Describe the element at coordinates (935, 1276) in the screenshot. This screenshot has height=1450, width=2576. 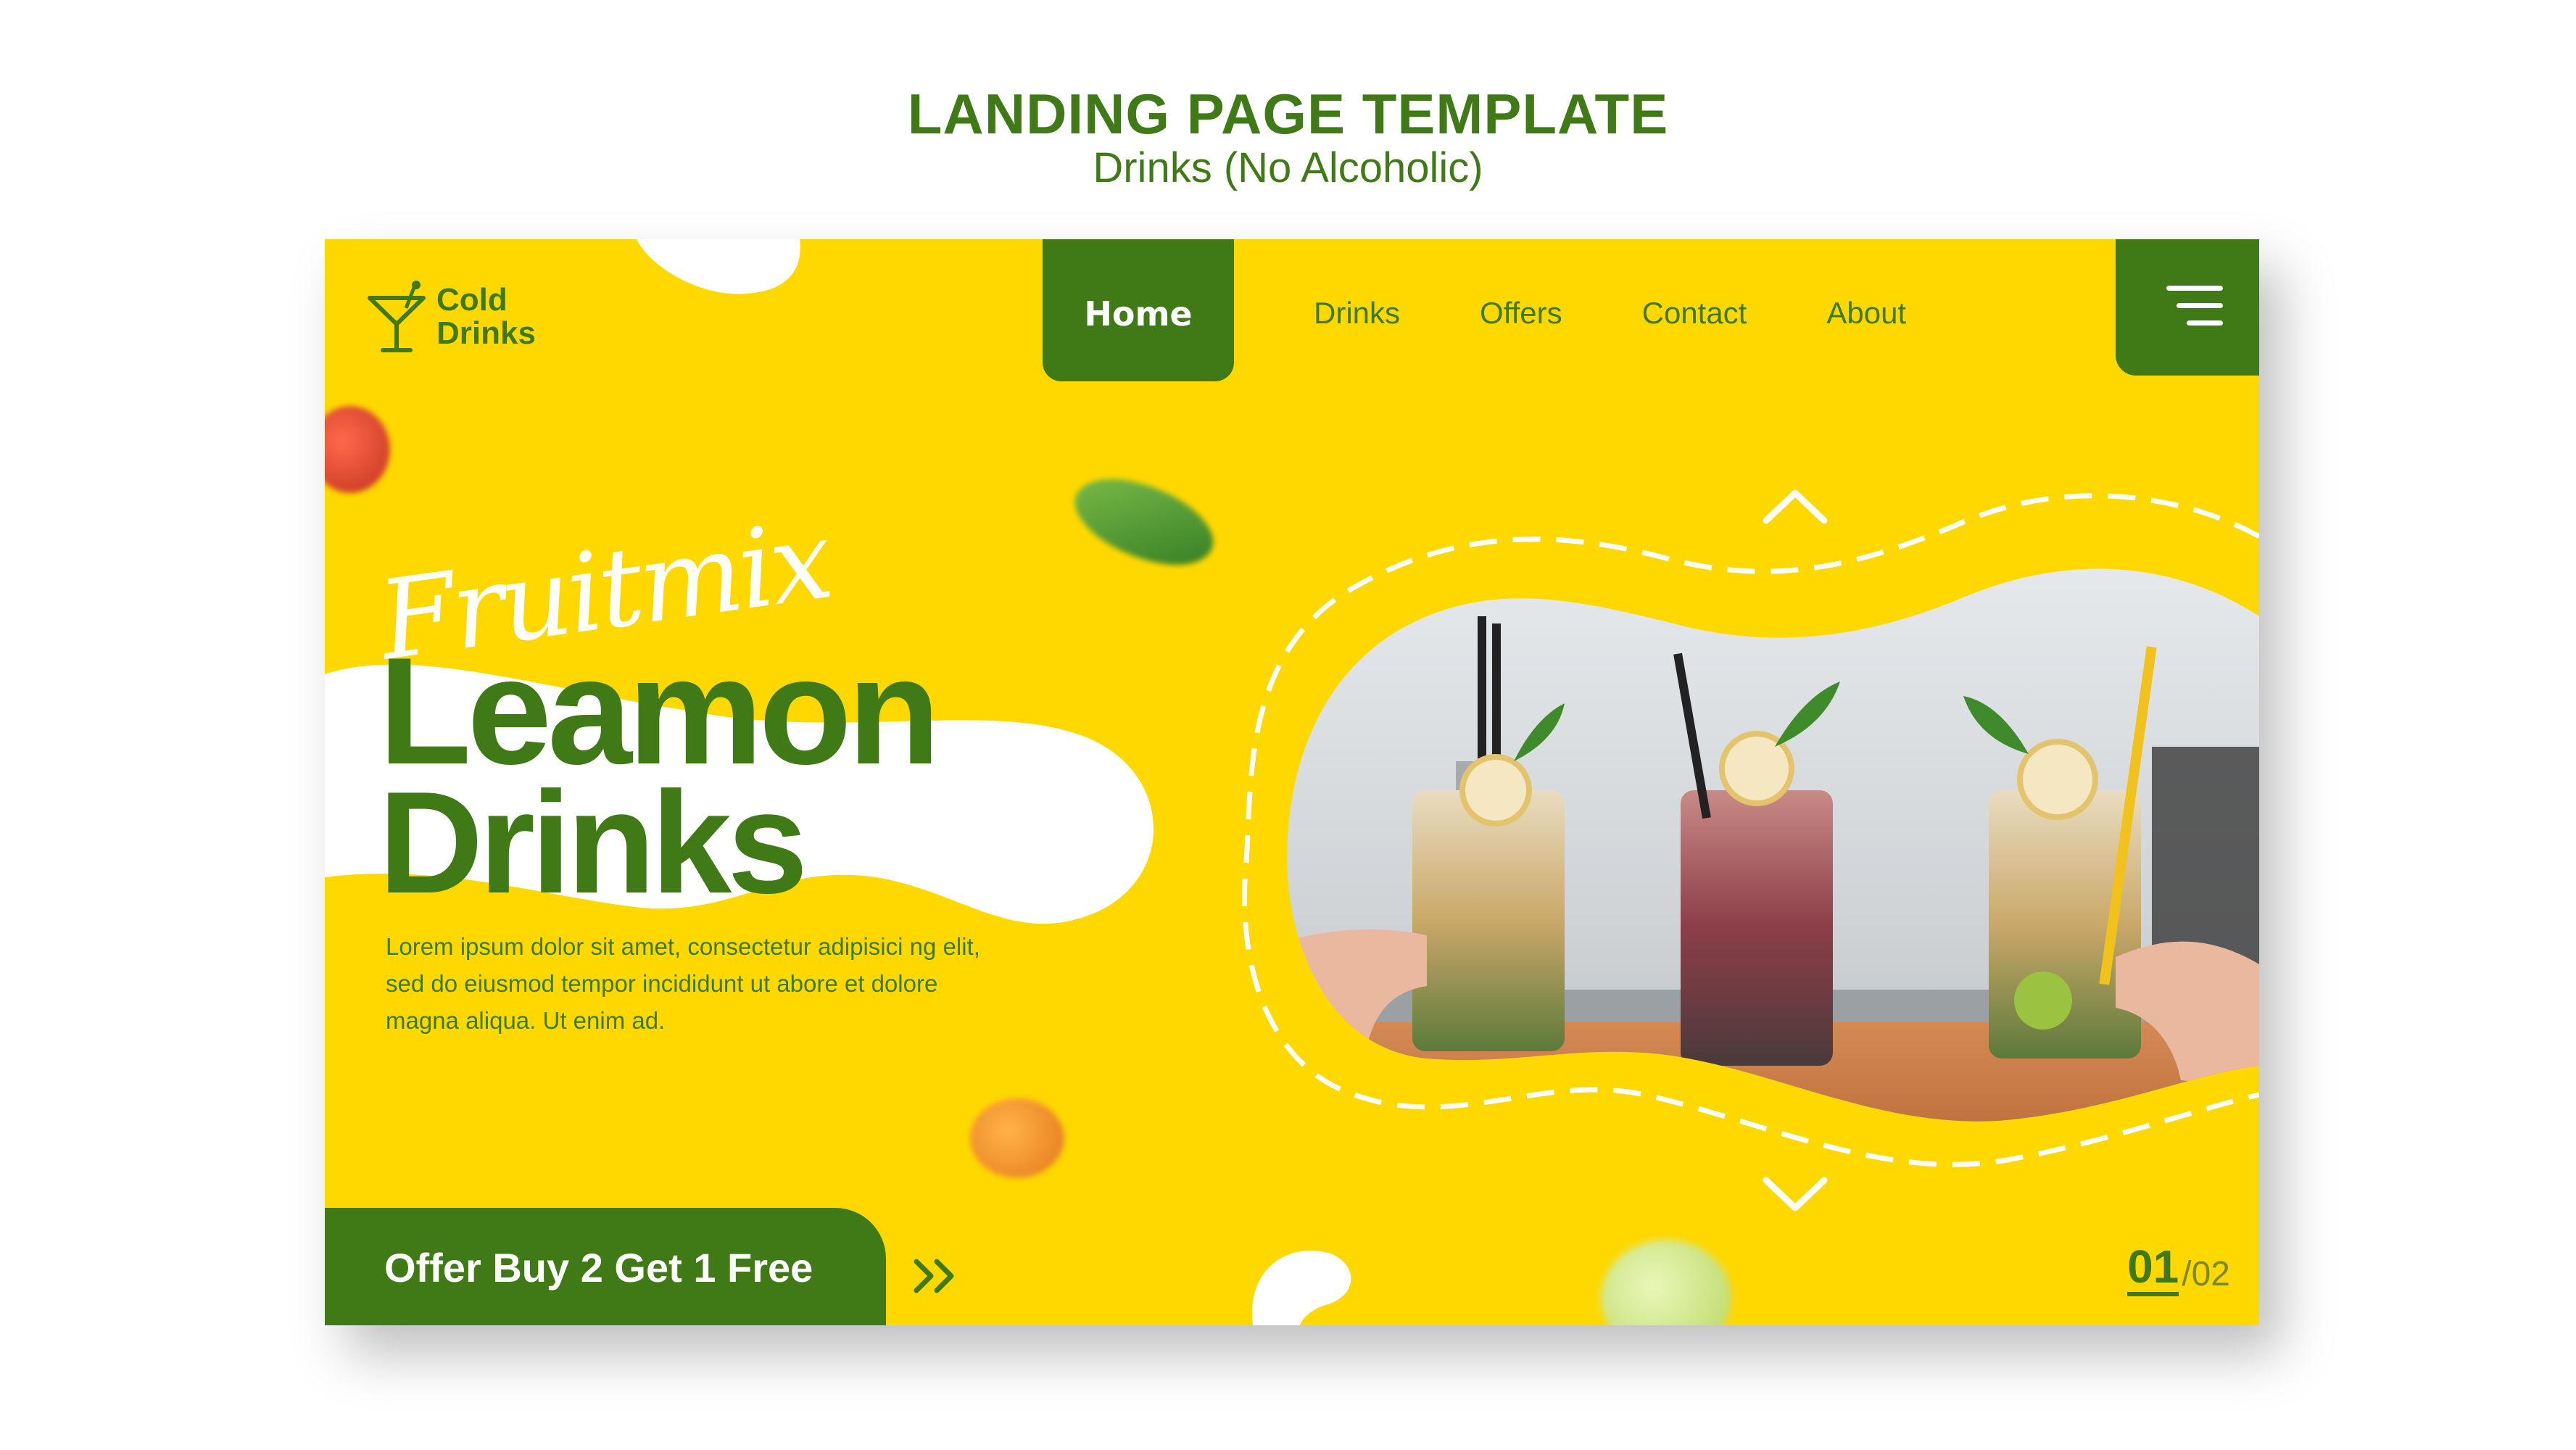
I see `double-chevron-right-icon` at that location.